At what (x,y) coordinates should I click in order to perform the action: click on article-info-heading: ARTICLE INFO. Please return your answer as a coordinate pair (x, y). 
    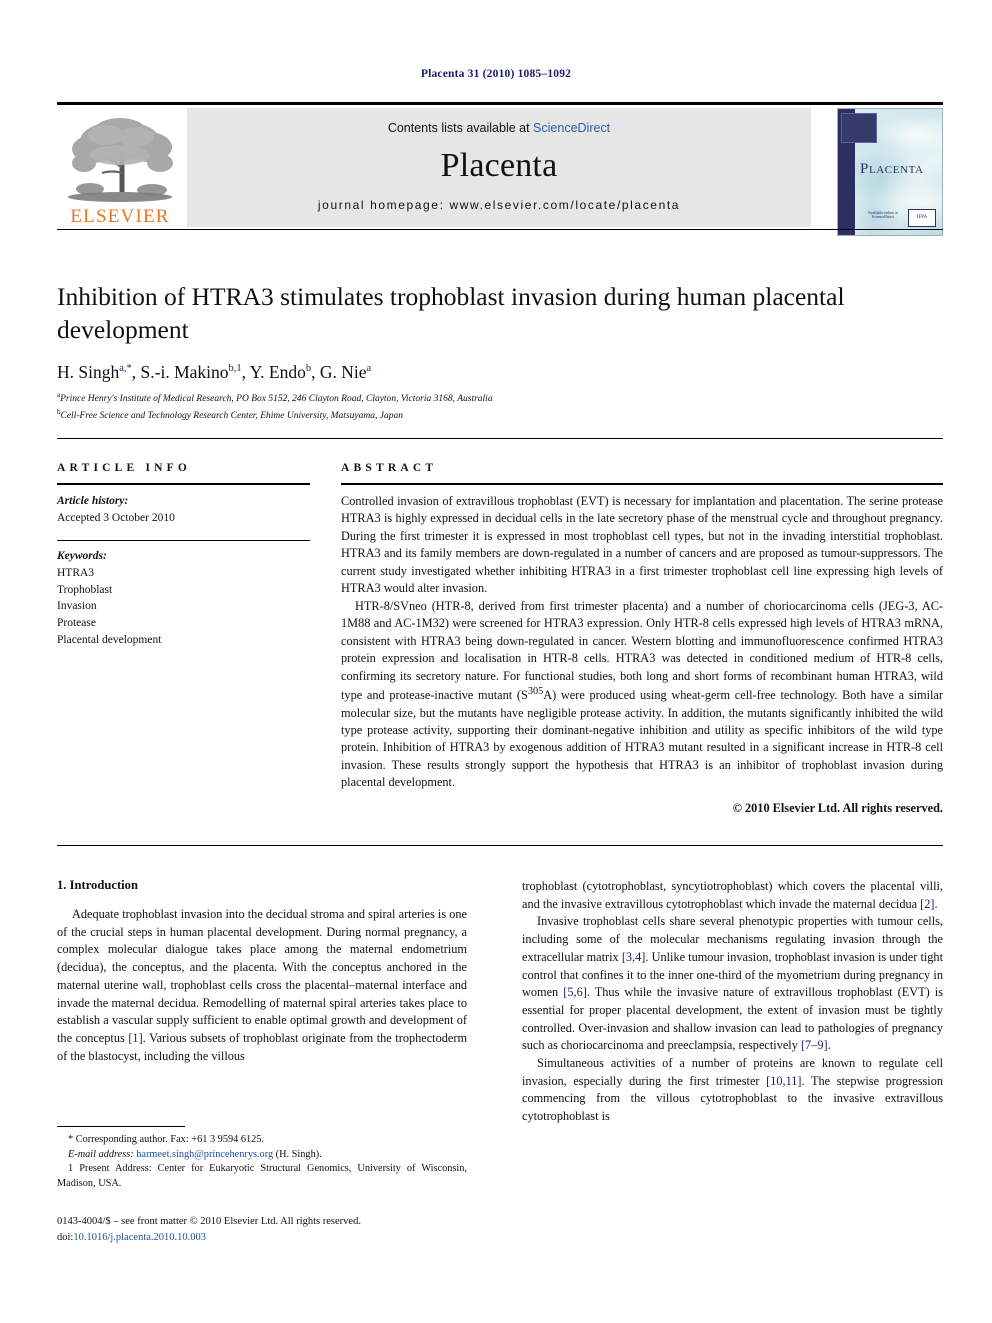
    Looking at the image, I should click on (124, 468).